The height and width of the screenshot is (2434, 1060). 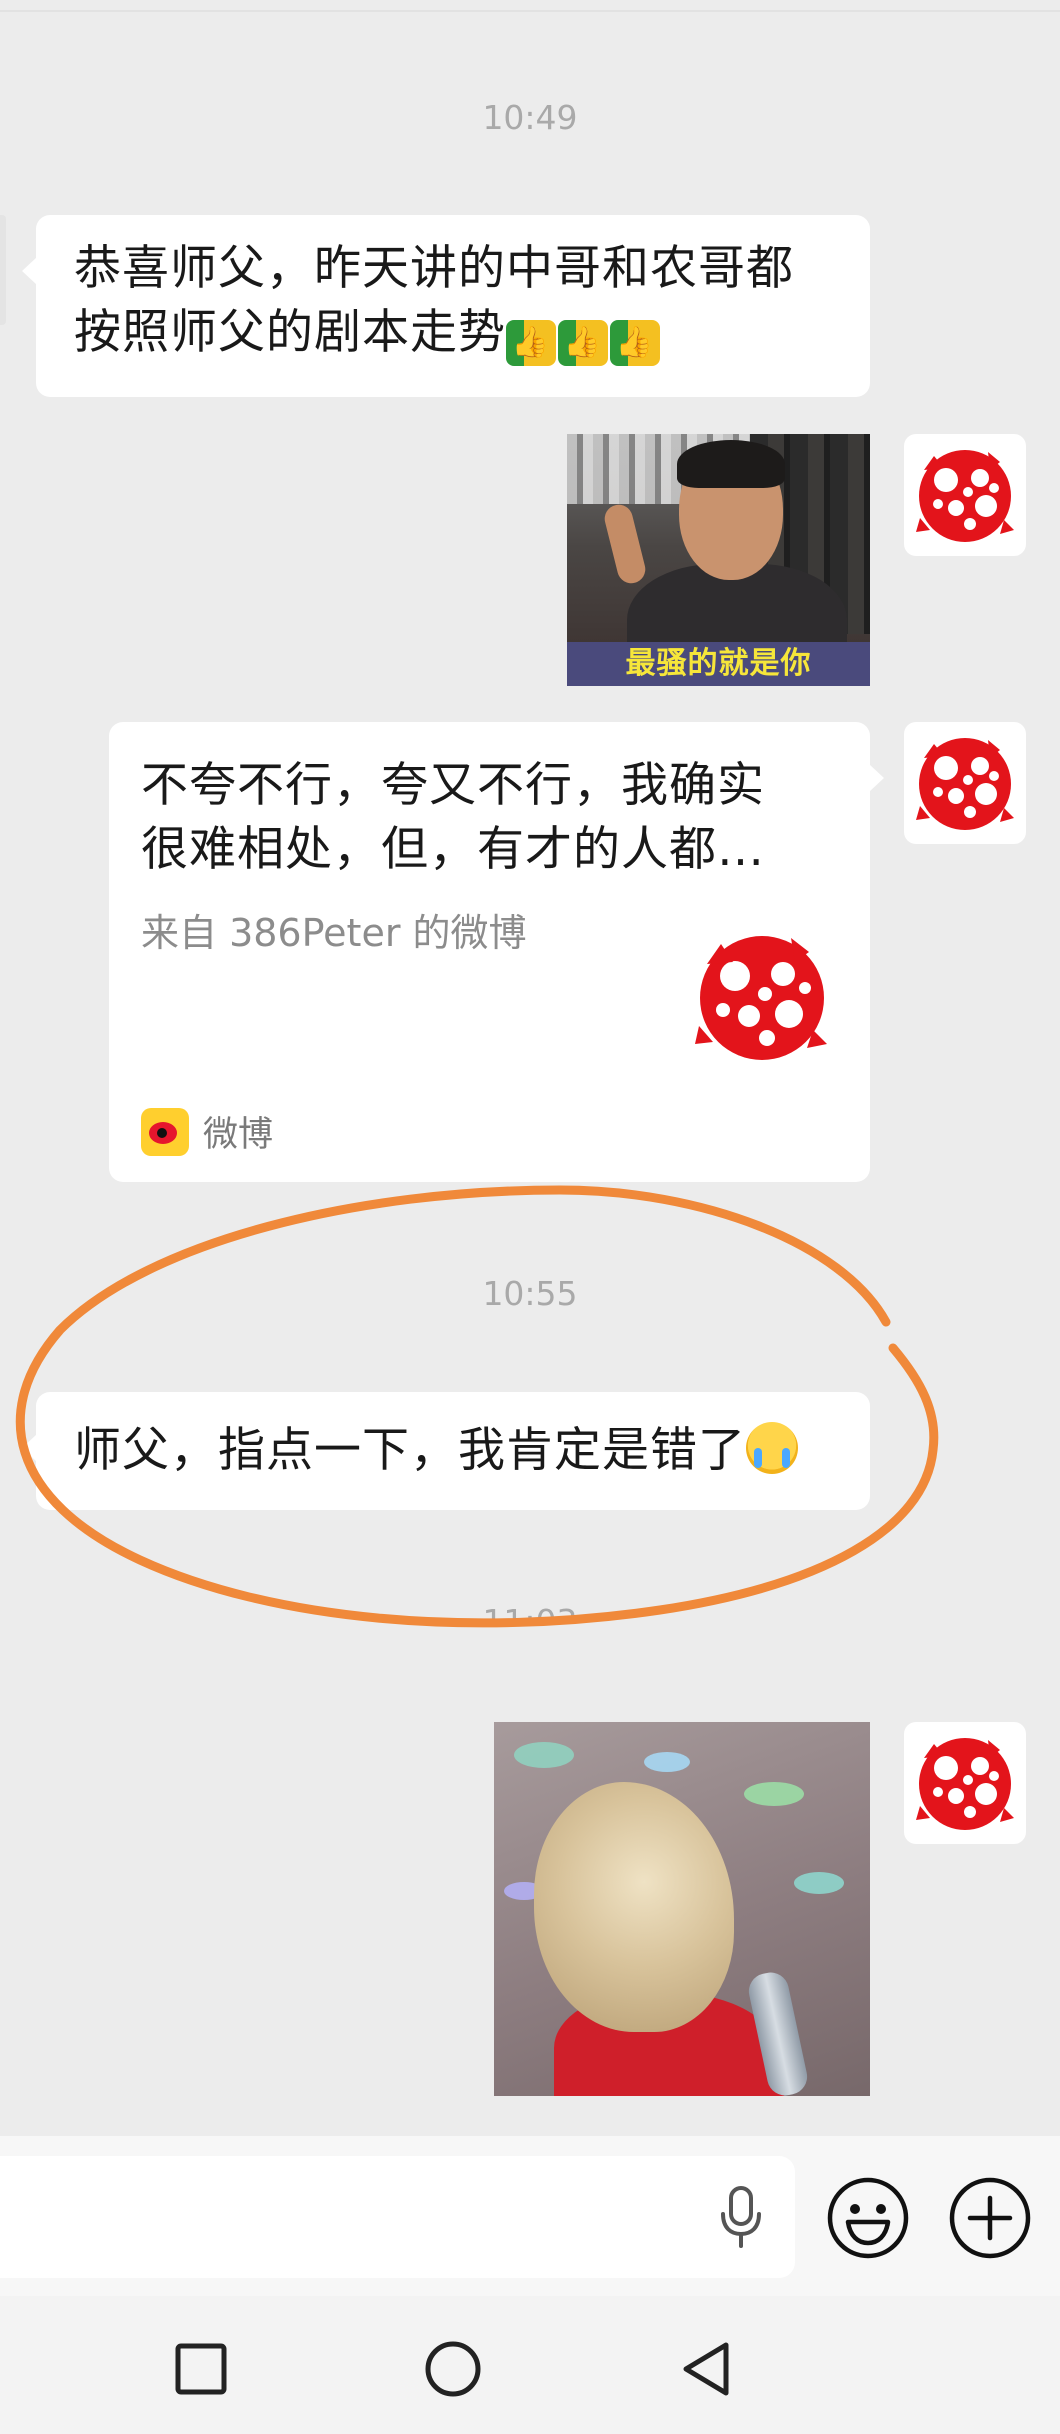 What do you see at coordinates (434, 268) in the screenshot?
I see `message-text-line: 恭喜师父，昨天讲的中哥和农哥都` at bounding box center [434, 268].